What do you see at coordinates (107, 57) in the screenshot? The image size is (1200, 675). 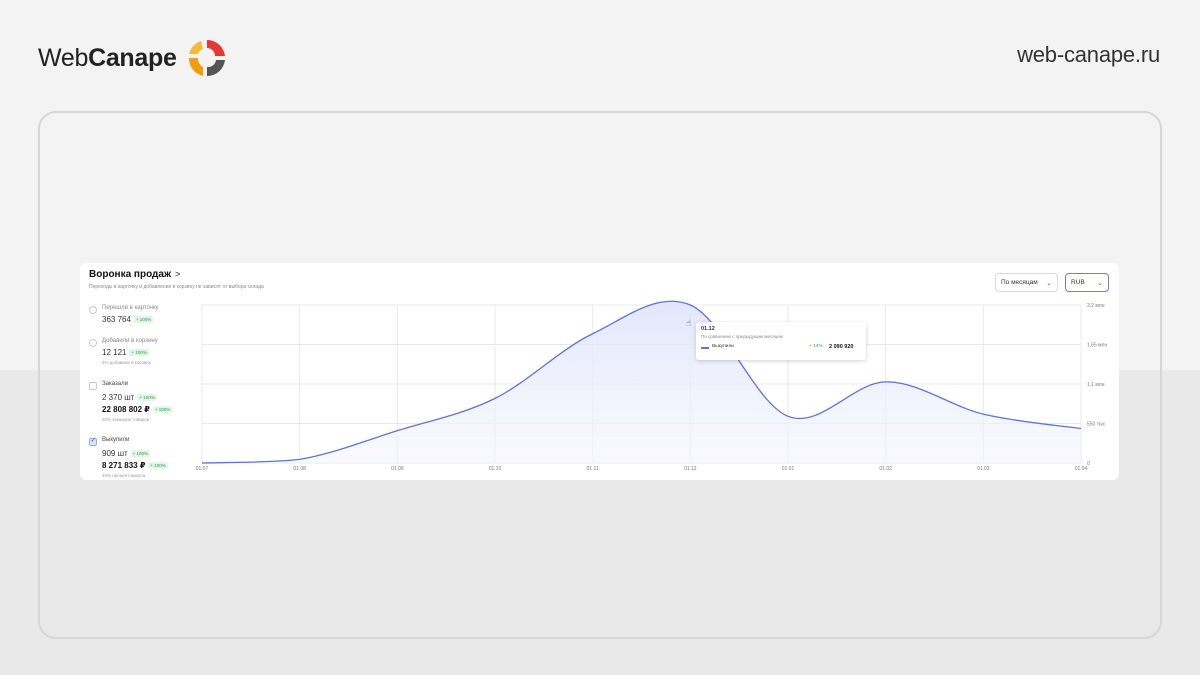 I see `logo-text: WebCanape` at bounding box center [107, 57].